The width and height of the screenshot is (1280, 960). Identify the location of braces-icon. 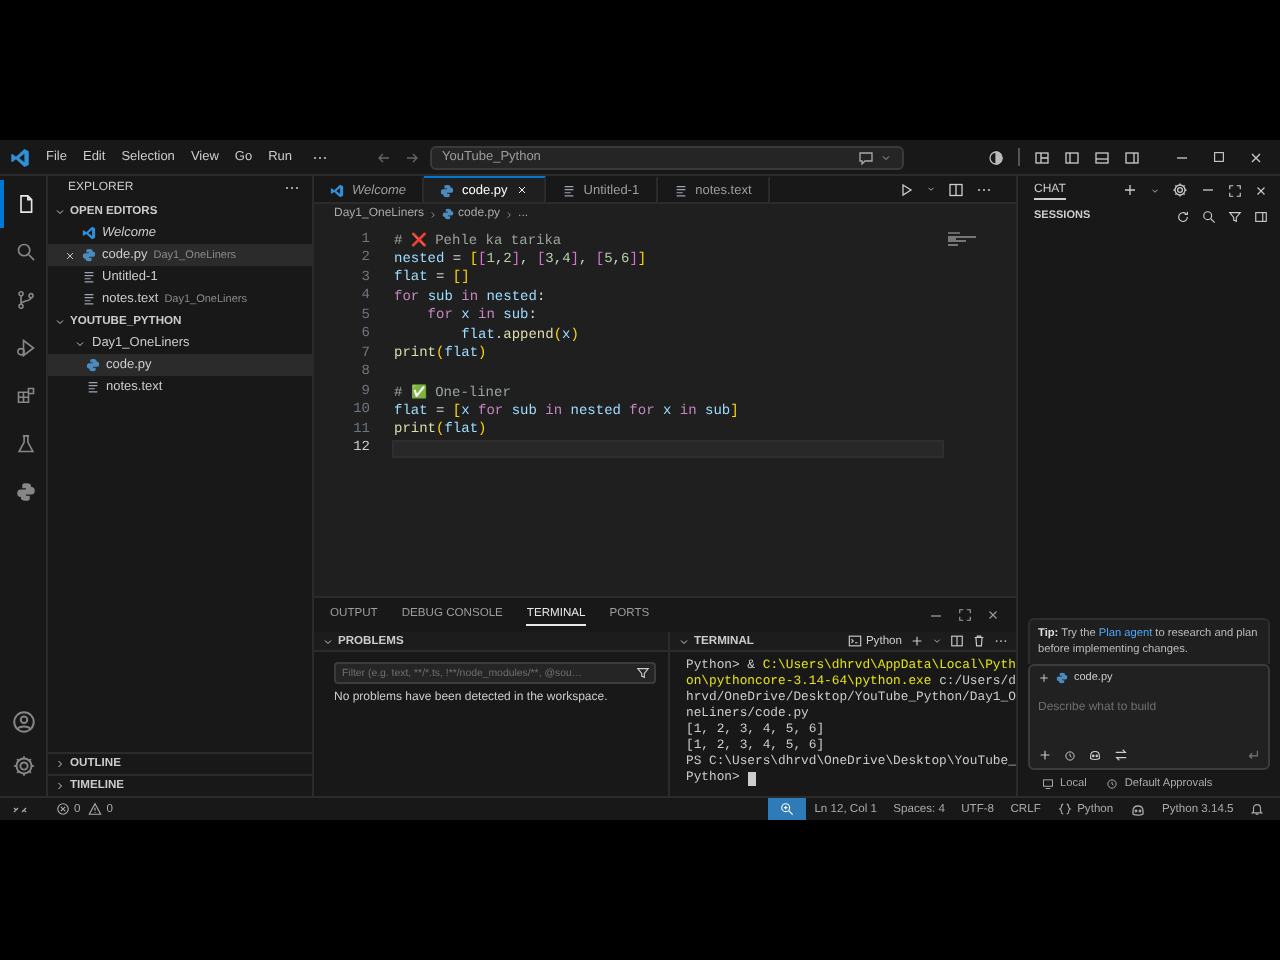
(1064, 809).